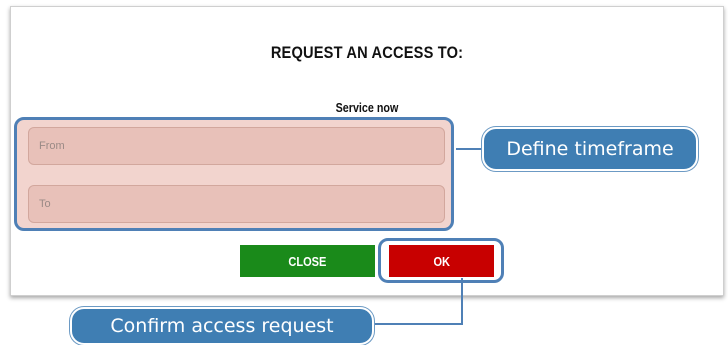 The width and height of the screenshot is (728, 345). What do you see at coordinates (367, 108) in the screenshot?
I see `service-name: Service now` at bounding box center [367, 108].